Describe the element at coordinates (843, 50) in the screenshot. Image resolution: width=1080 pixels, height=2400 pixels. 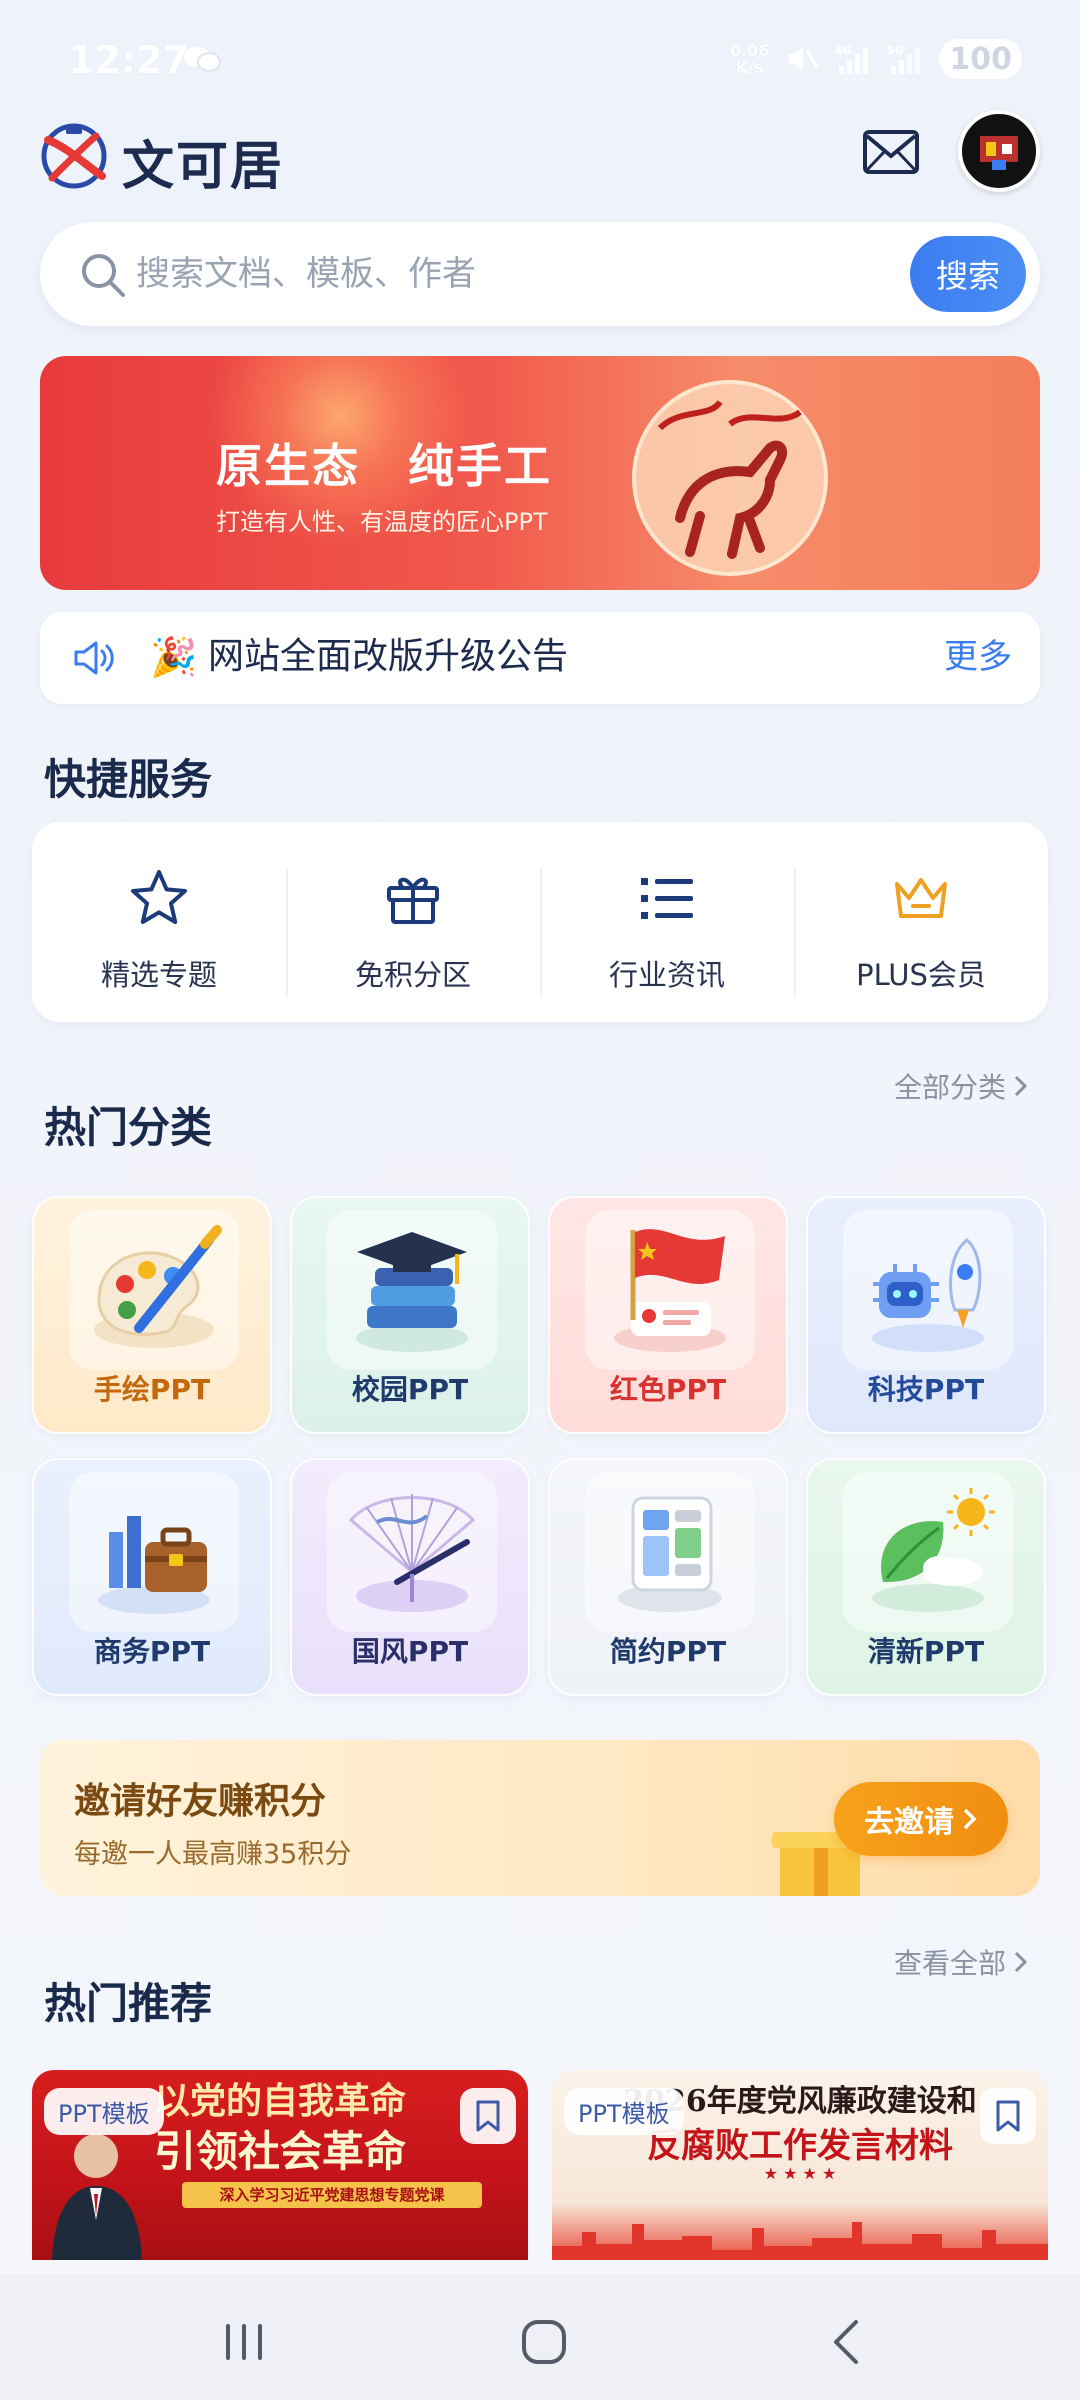
I see `svg-text: 4G` at that location.